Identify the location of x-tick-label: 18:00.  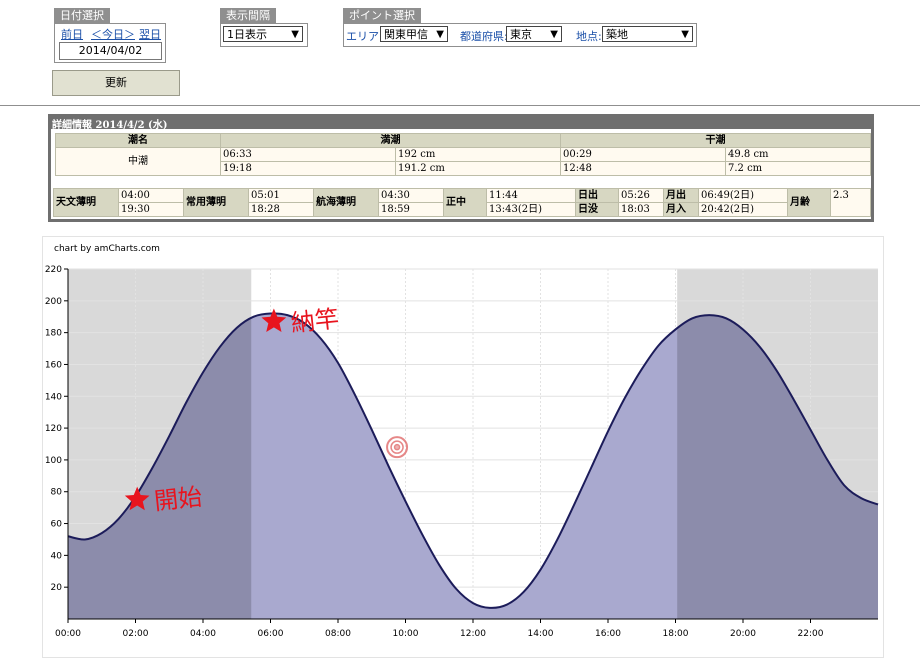
(676, 634).